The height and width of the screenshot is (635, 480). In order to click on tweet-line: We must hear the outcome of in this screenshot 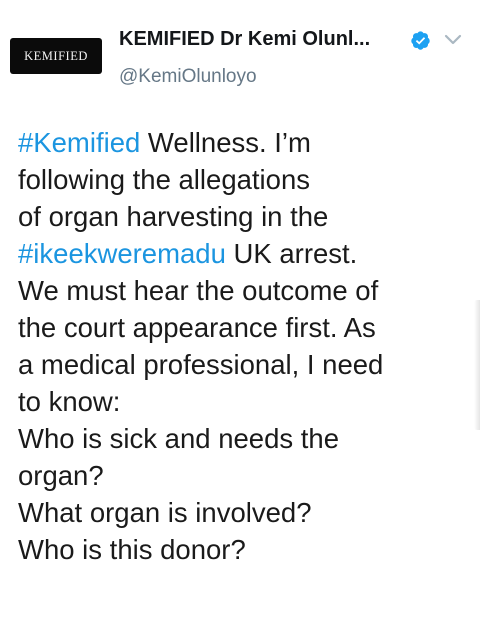, I will do `click(243, 290)`.